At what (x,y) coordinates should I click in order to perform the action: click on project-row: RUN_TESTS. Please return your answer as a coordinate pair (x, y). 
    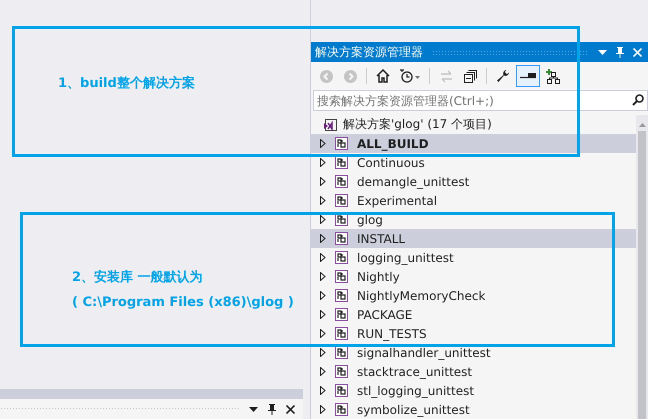
    Looking at the image, I should click on (473, 333).